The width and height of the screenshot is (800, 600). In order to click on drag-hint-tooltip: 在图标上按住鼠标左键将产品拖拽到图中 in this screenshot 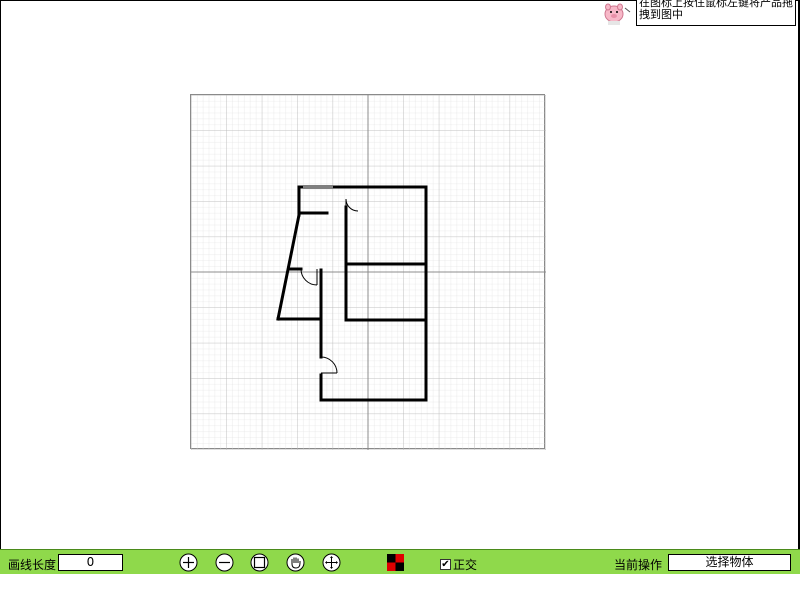, I will do `click(716, 13)`.